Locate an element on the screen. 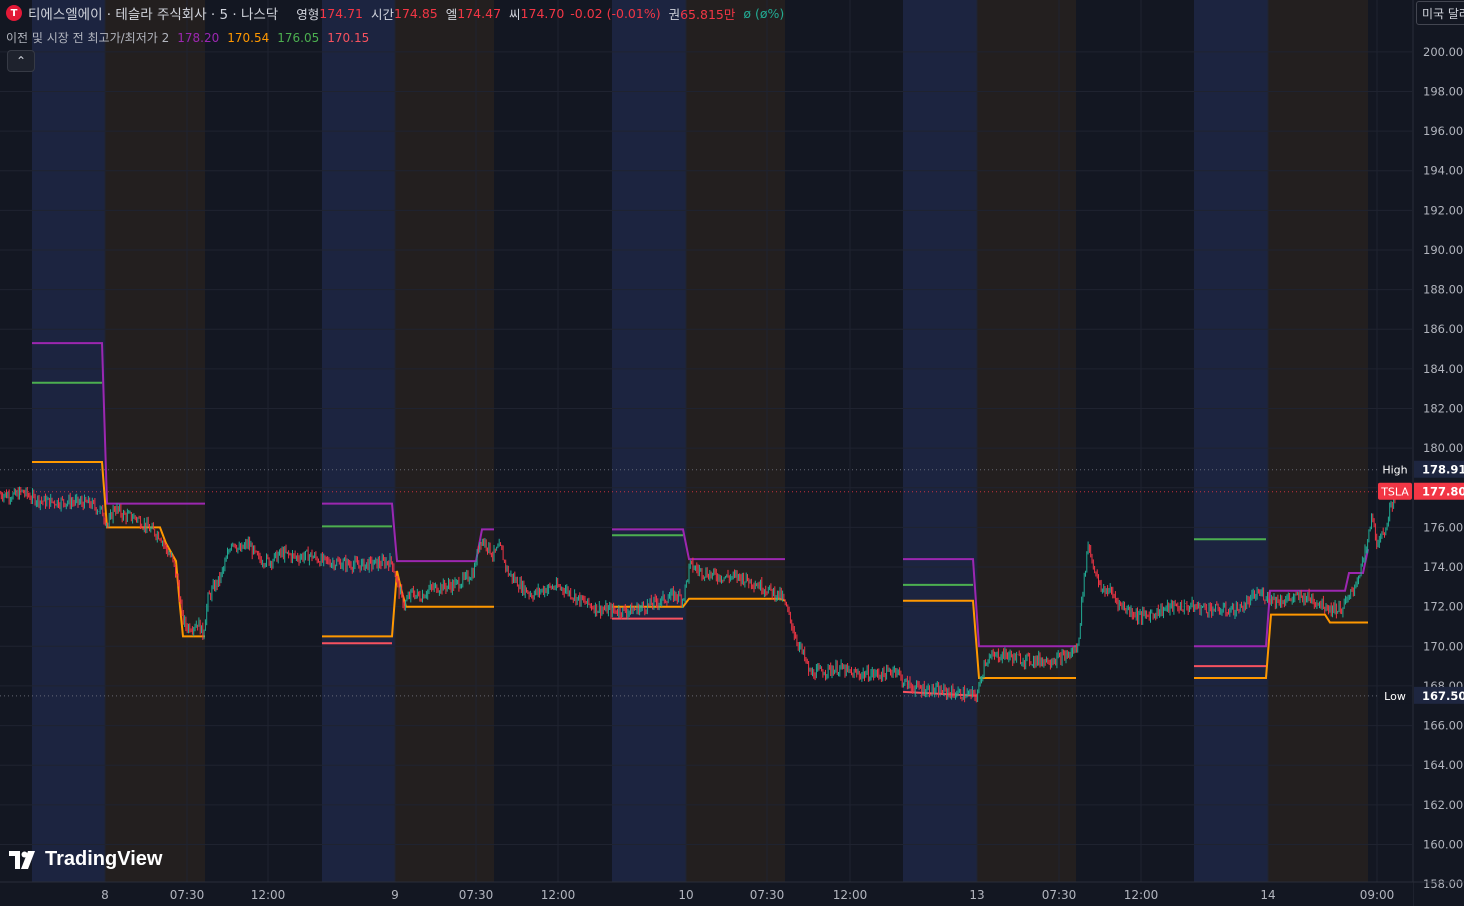  tradingview-logo-icon is located at coordinates (22, 859).